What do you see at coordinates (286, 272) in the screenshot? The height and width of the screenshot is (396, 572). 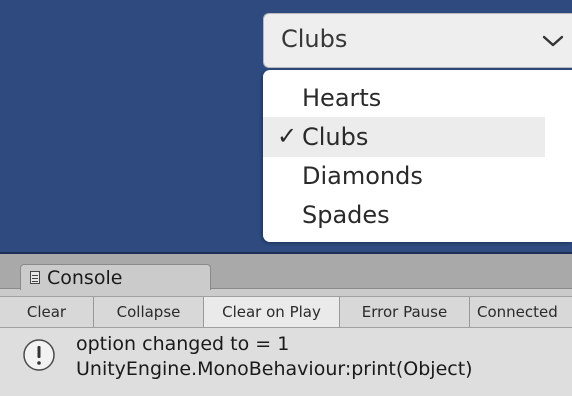 I see `console-tab-bar: Console` at bounding box center [286, 272].